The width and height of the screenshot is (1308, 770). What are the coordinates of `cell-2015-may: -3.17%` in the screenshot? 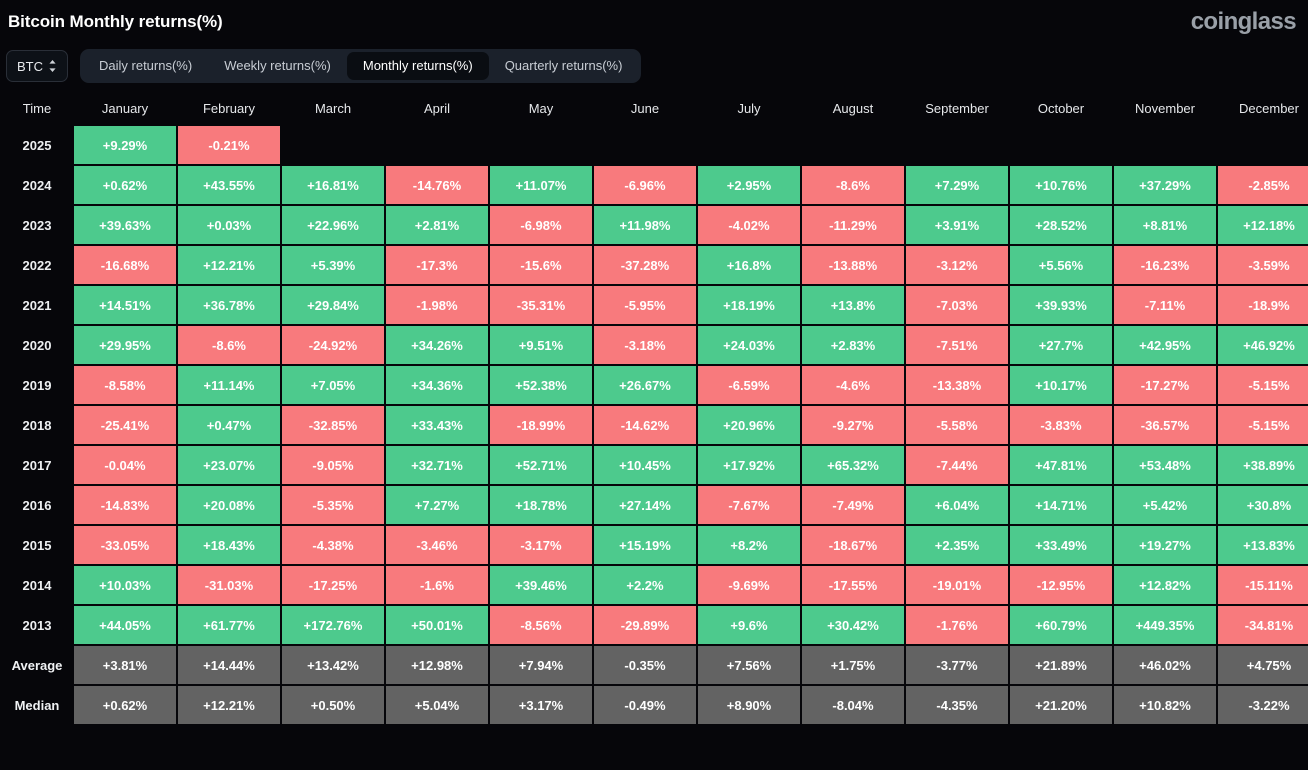 It's located at (541, 545).